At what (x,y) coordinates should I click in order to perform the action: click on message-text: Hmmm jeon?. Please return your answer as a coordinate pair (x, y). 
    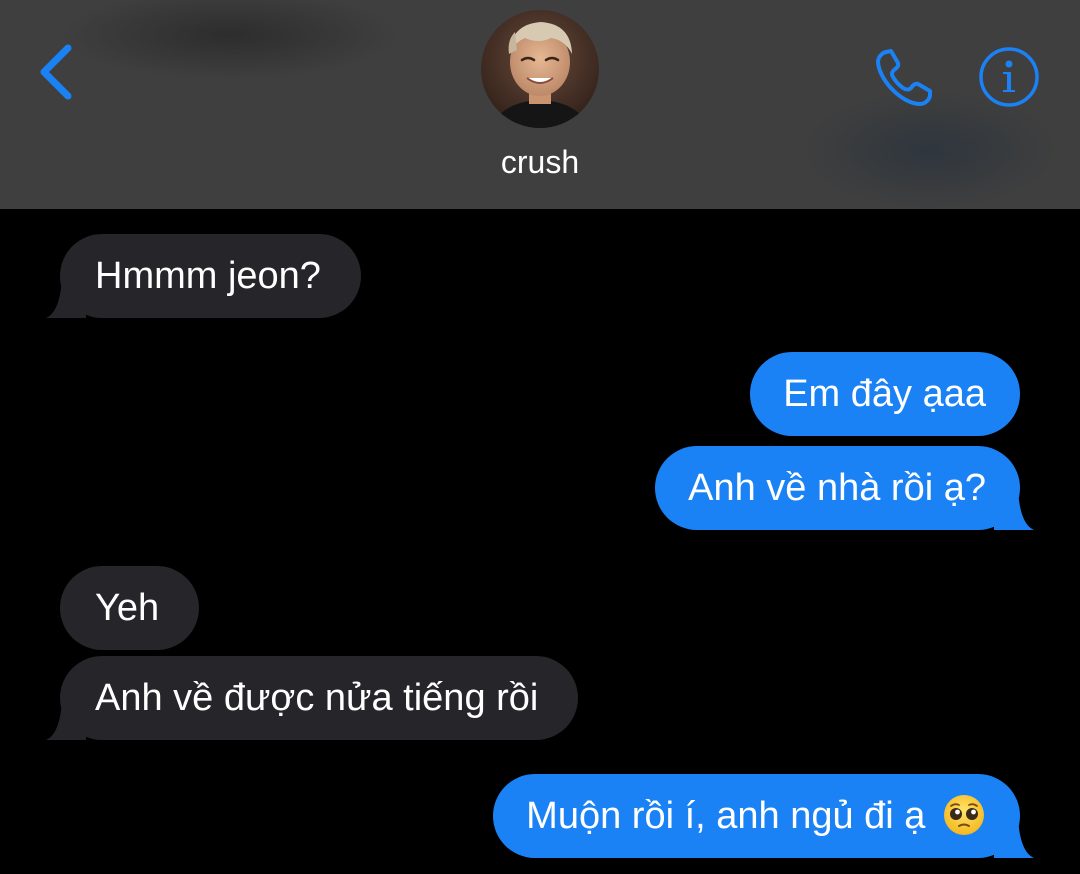
    Looking at the image, I should click on (208, 276).